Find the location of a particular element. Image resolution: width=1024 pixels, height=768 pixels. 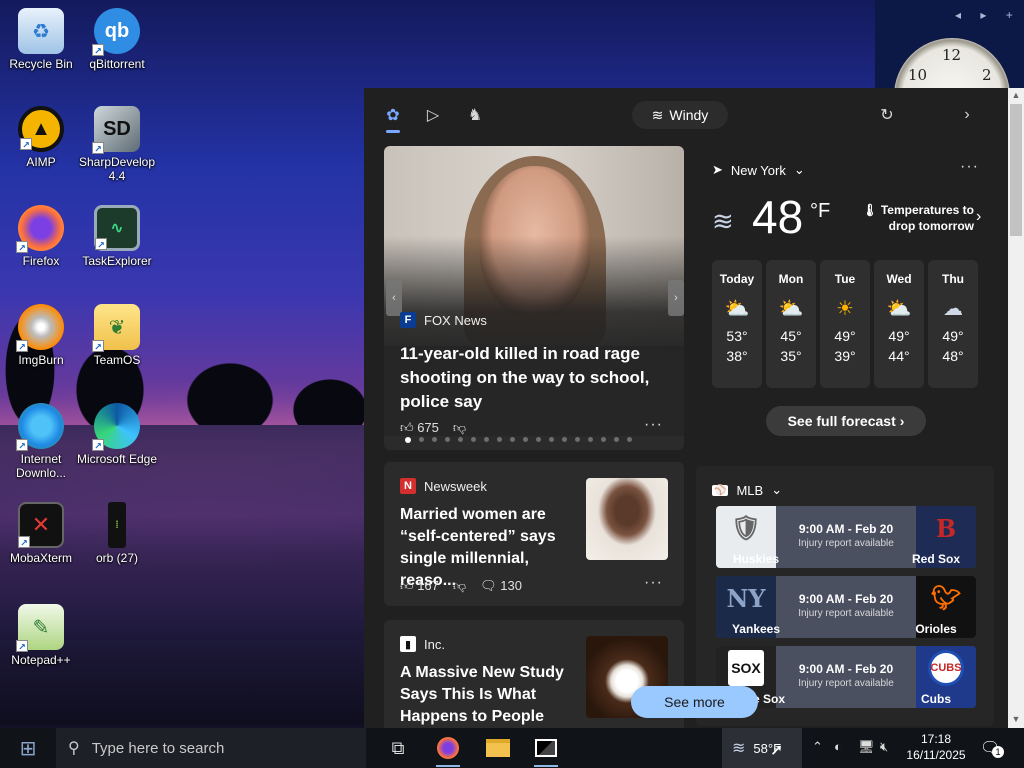

forecast-day: Wed ⛅ 49° 44° is located at coordinates (899, 324).